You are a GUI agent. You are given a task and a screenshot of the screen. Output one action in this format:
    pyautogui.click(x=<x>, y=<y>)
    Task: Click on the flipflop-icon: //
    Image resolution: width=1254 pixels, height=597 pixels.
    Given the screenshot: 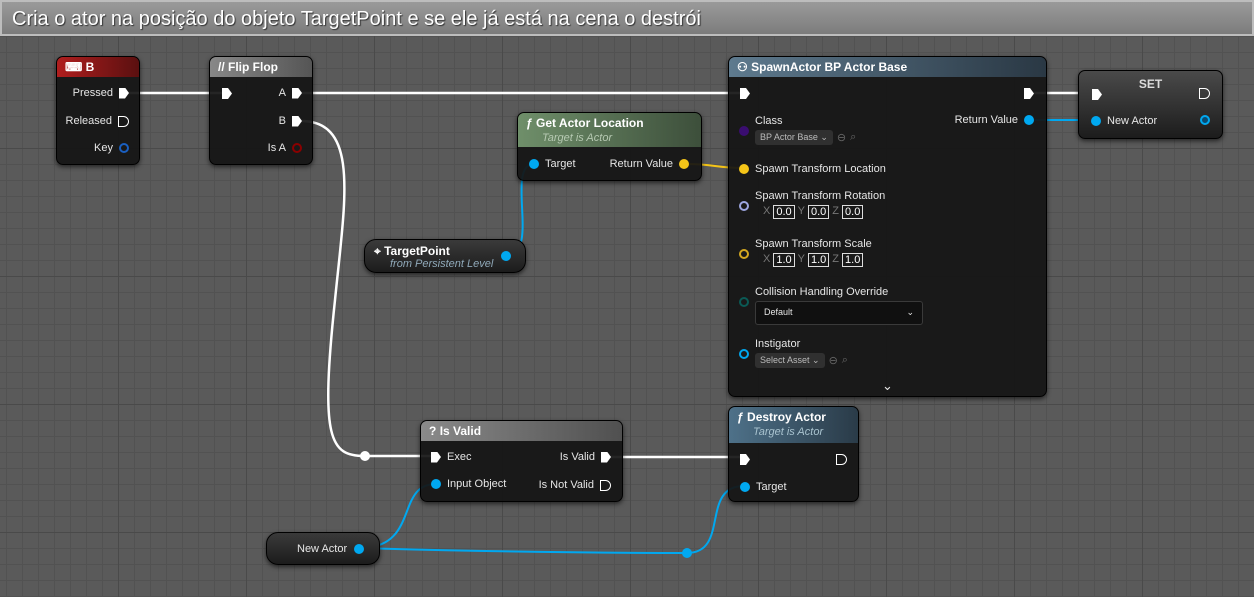 What is the action you would take?
    pyautogui.click(x=221, y=67)
    